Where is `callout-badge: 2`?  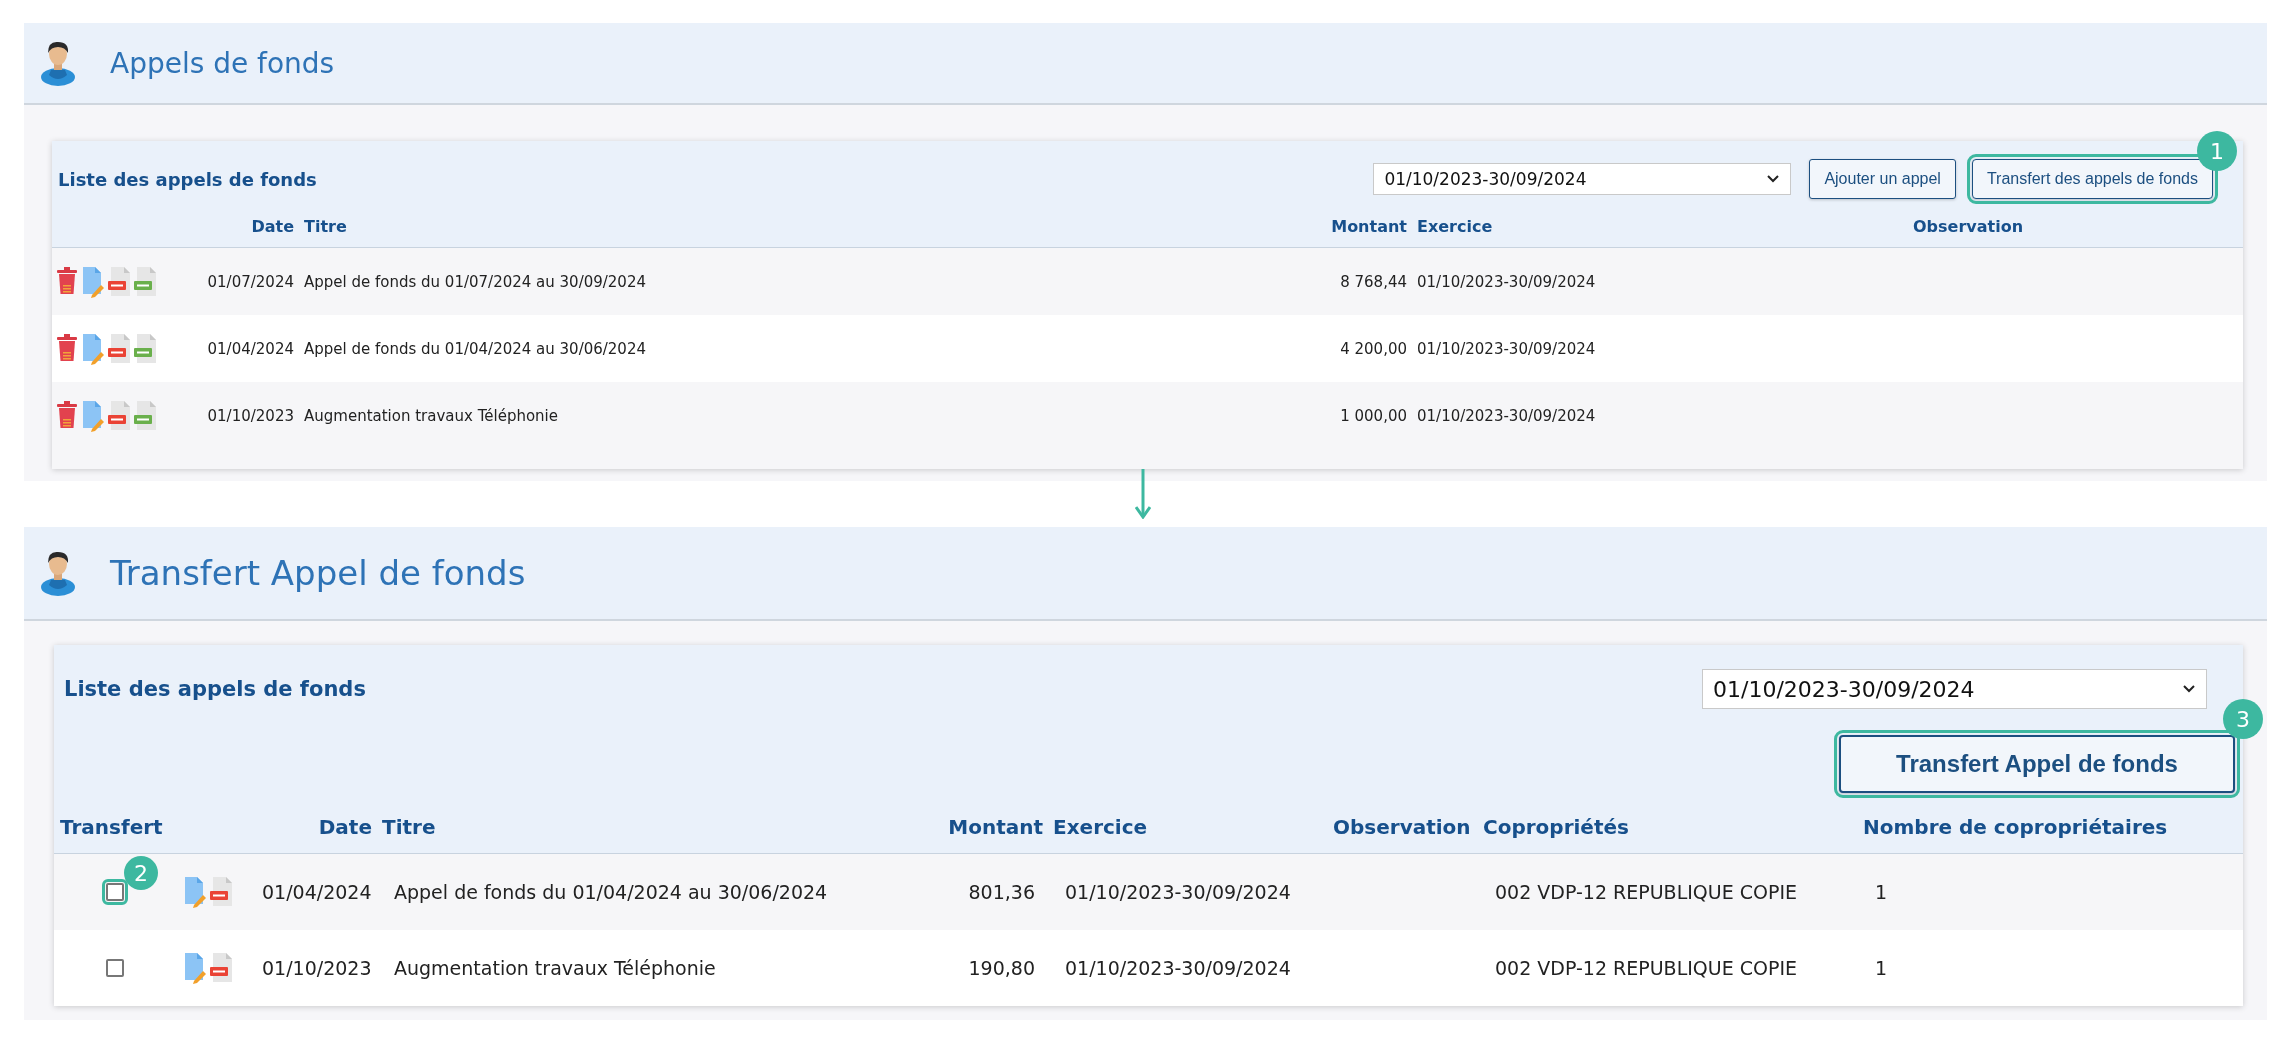
callout-badge: 2 is located at coordinates (141, 873).